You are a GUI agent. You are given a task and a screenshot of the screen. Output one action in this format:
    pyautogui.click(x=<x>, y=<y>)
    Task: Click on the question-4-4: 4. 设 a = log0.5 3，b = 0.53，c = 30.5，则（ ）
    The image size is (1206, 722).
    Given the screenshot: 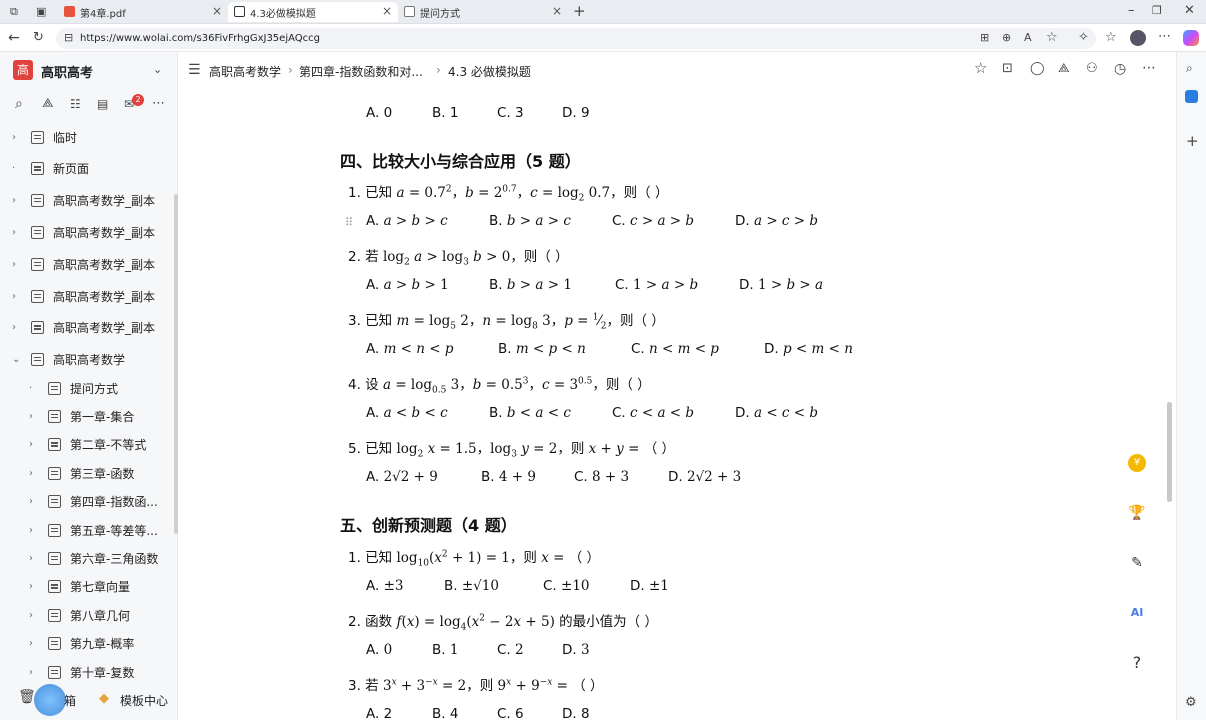 What is the action you would take?
    pyautogui.click(x=499, y=386)
    